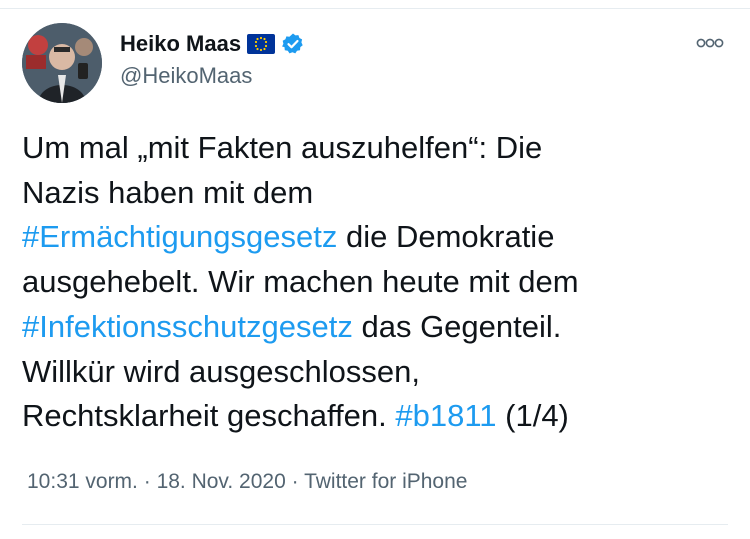 The height and width of the screenshot is (539, 750). What do you see at coordinates (212, 76) in the screenshot?
I see `author-handle: @HeikoMaas` at bounding box center [212, 76].